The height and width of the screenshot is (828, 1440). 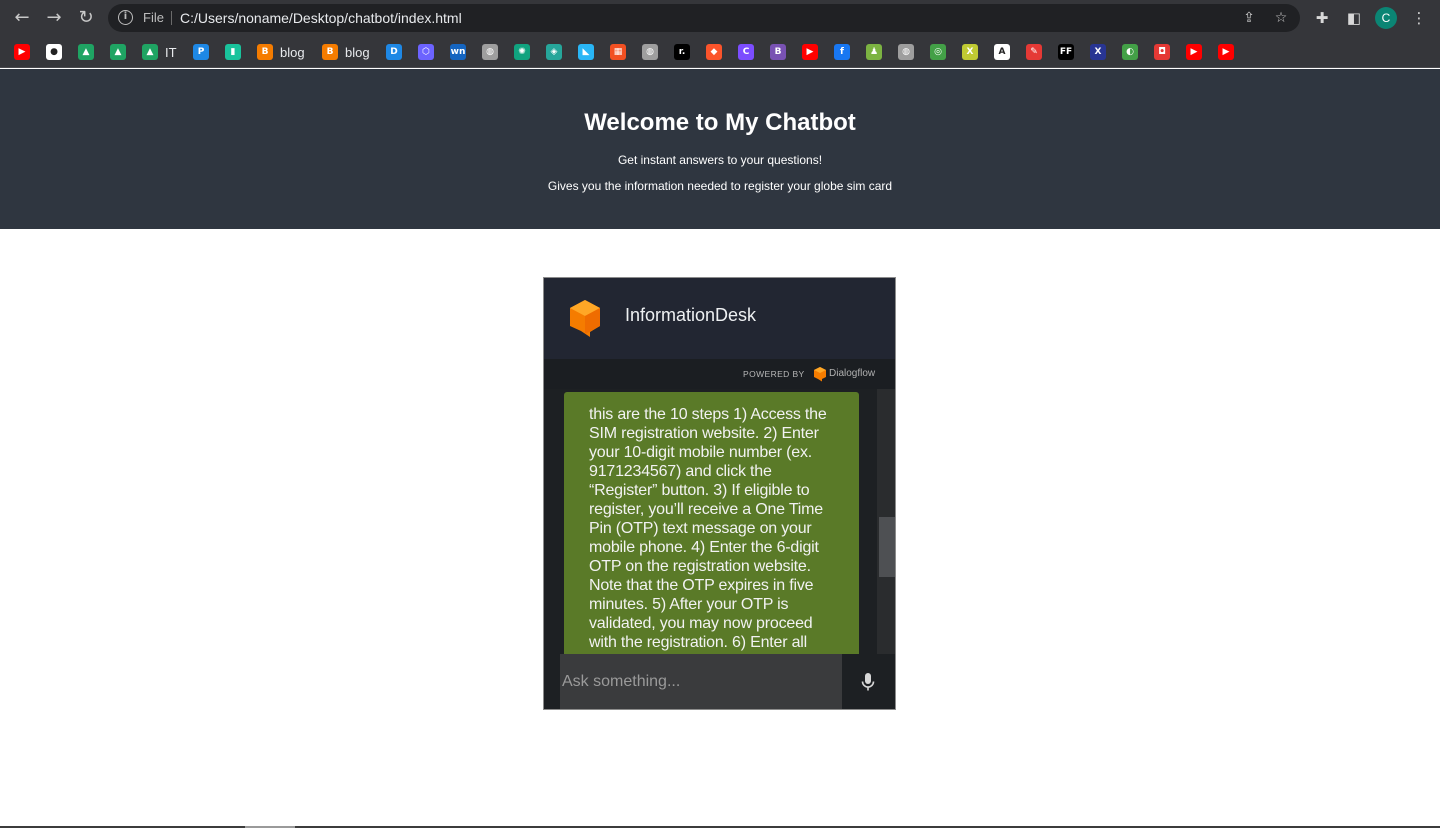 I want to click on globe-icon: ◍, so click(x=906, y=52).